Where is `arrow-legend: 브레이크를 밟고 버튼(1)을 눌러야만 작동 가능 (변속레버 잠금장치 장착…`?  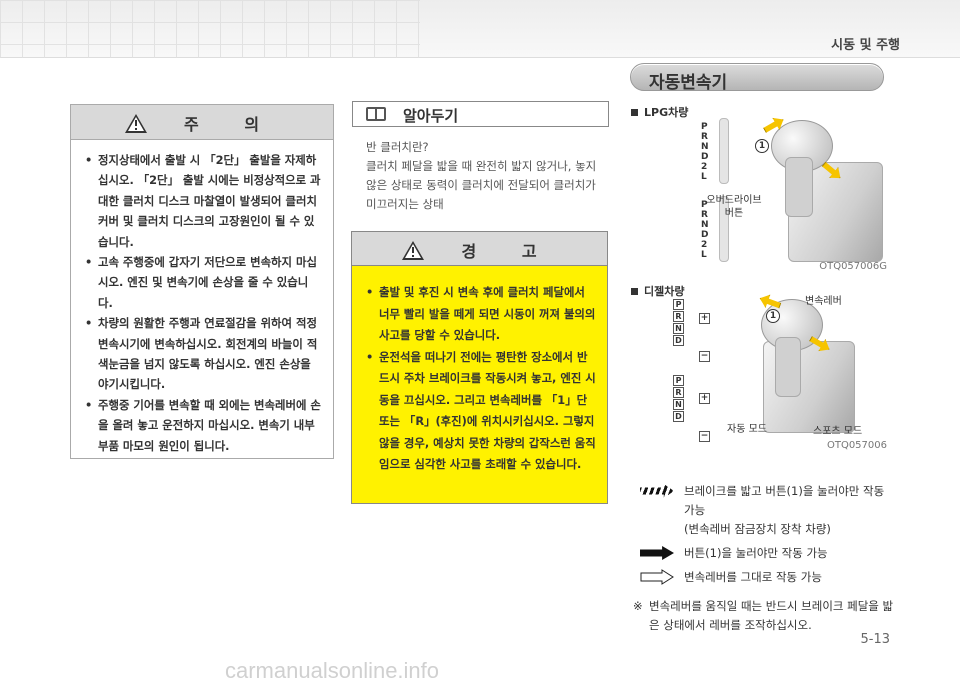 arrow-legend: 브레이크를 밟고 버튼(1)을 눌러야만 작동 가능 (변속레버 잠금장치 장착… is located at coordinates (770, 534).